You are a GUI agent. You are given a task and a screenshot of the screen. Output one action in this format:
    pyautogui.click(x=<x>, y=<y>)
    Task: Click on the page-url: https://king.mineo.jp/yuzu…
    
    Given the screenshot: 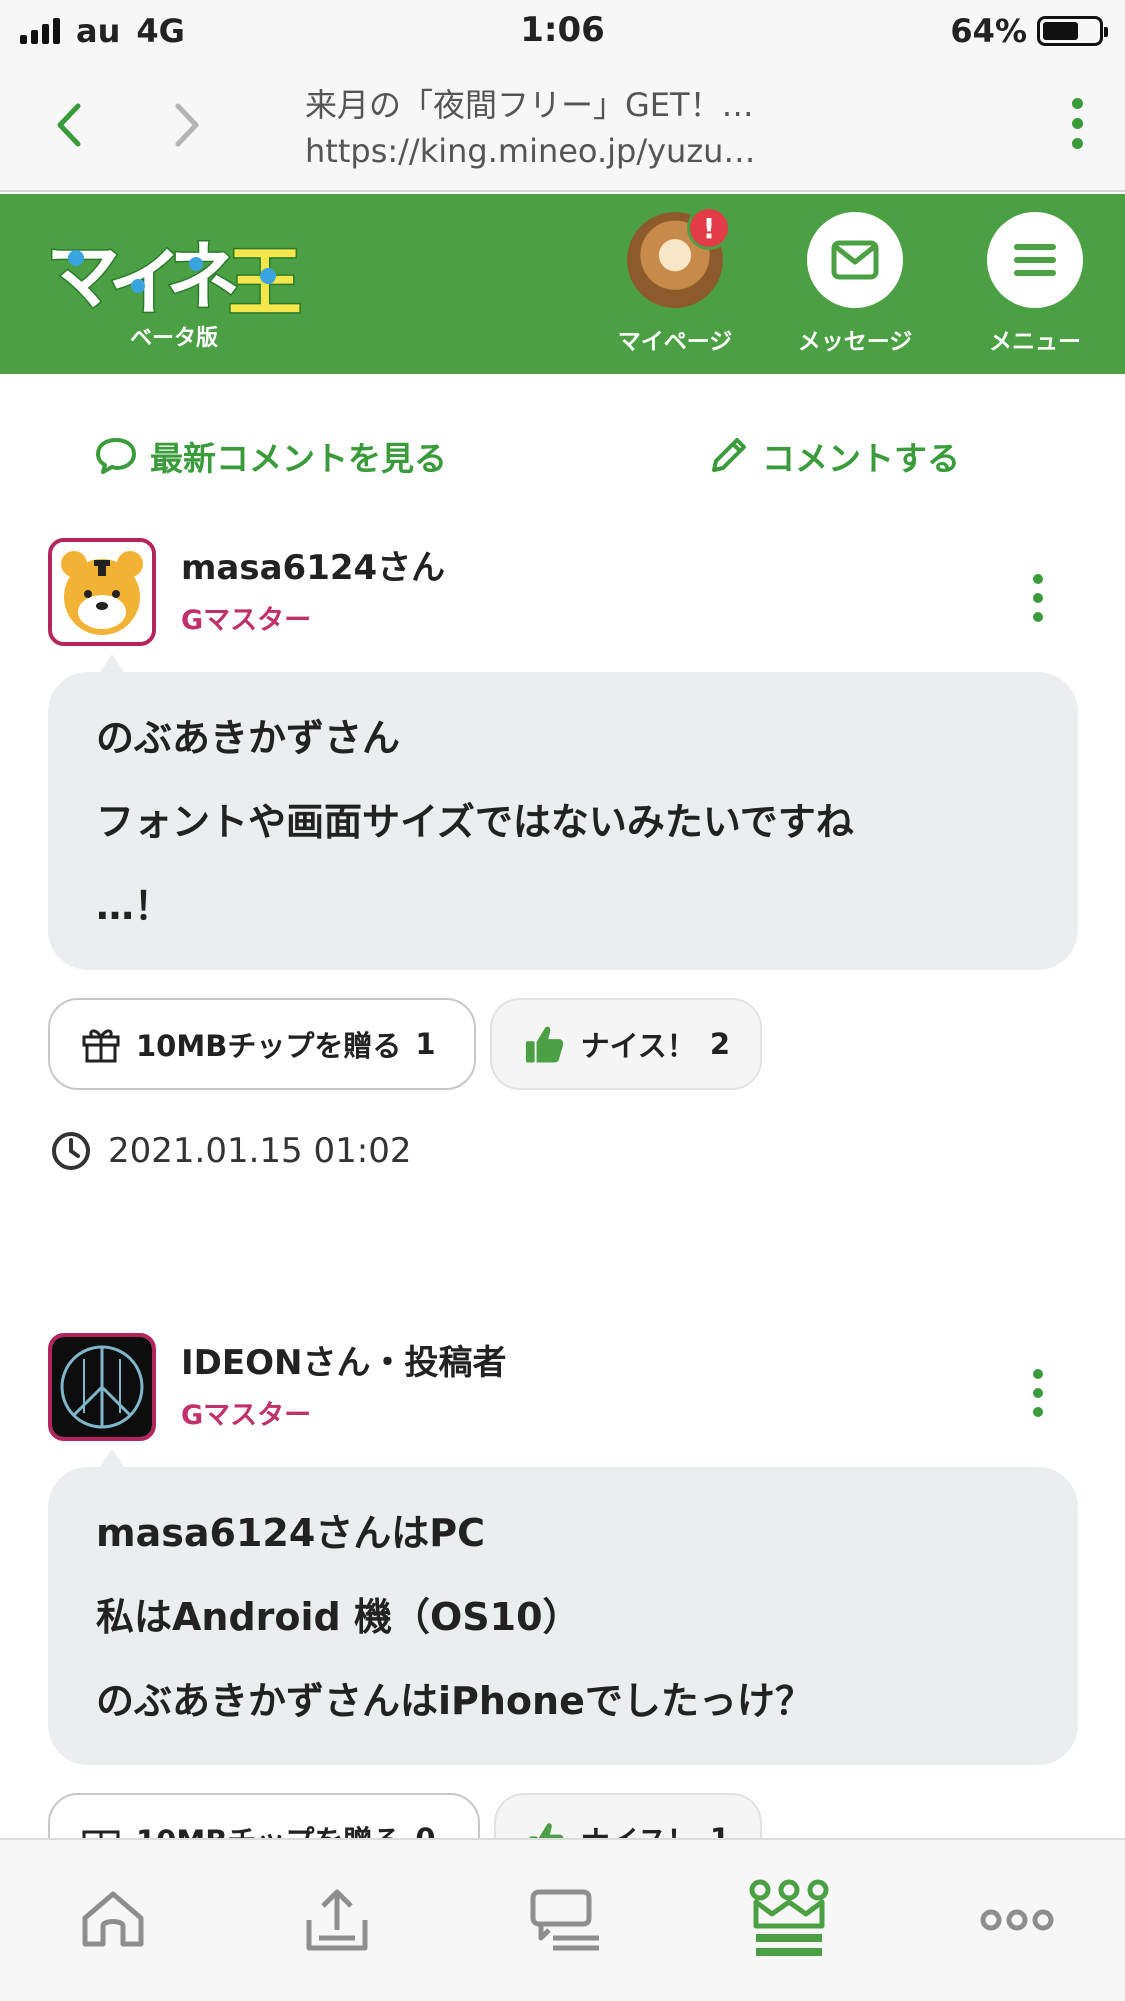 What is the action you would take?
    pyautogui.click(x=530, y=151)
    